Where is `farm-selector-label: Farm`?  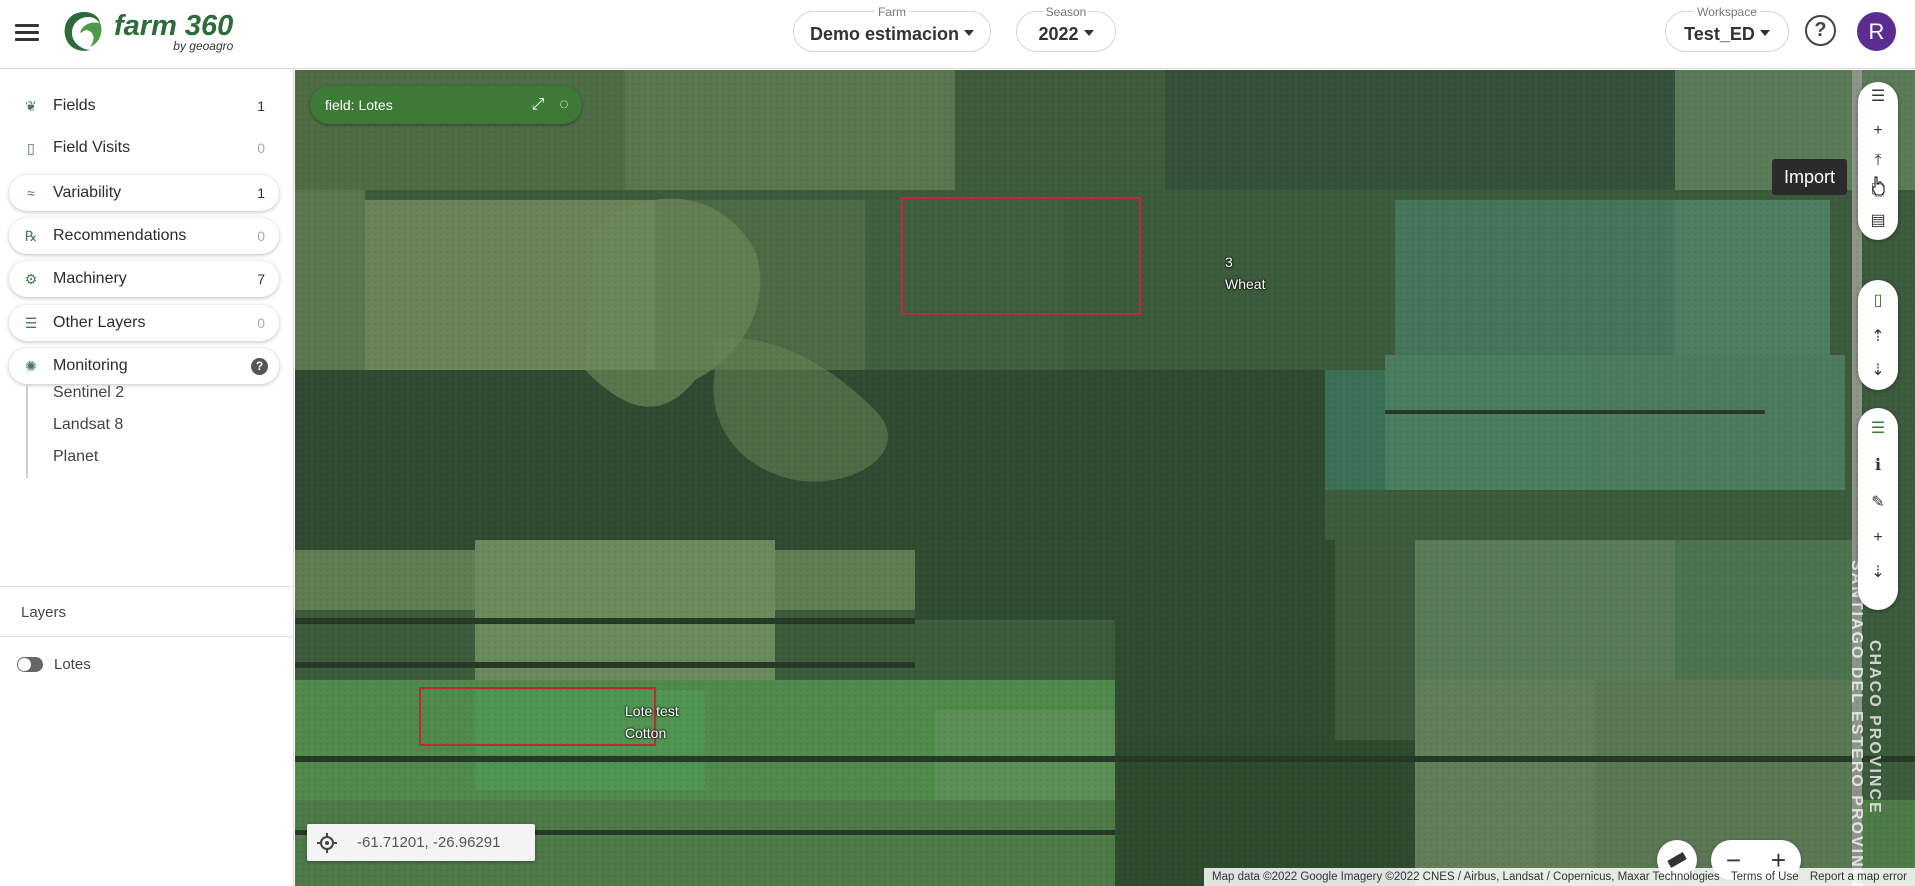 farm-selector-label: Farm is located at coordinates (892, 12).